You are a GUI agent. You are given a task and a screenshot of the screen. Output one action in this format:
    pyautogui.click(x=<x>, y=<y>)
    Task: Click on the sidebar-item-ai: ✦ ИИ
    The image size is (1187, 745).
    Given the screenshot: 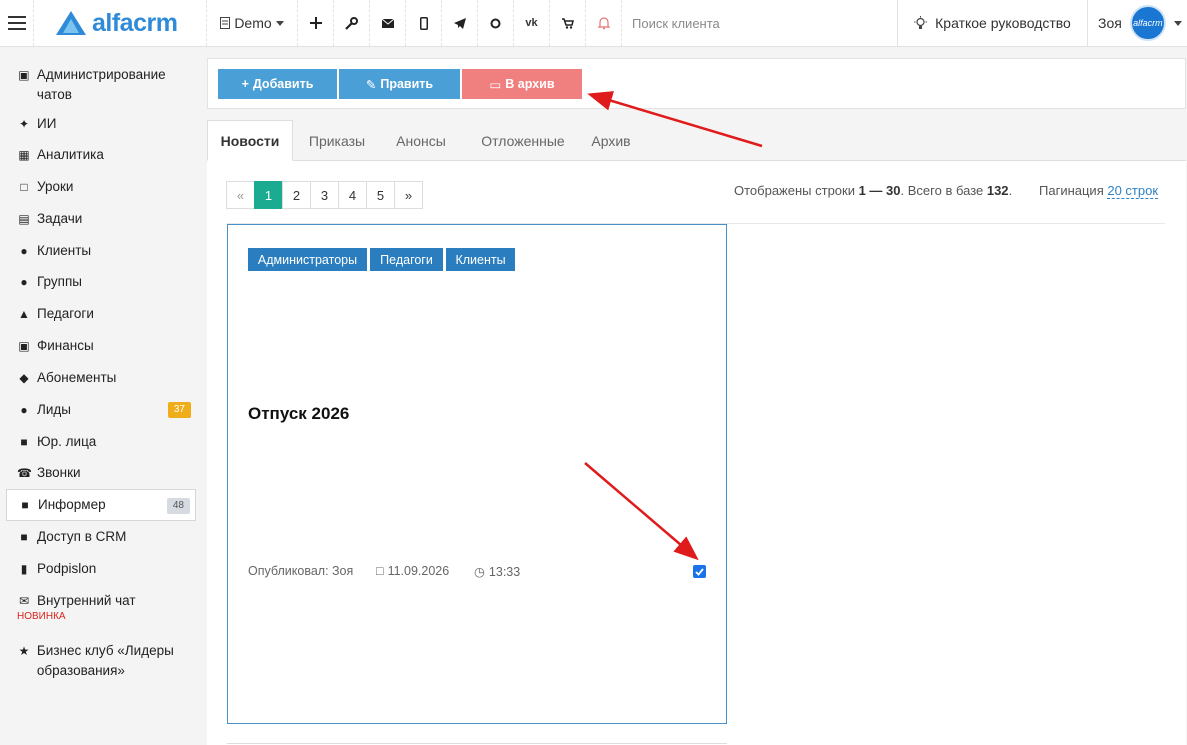 What is the action you would take?
    pyautogui.click(x=101, y=124)
    